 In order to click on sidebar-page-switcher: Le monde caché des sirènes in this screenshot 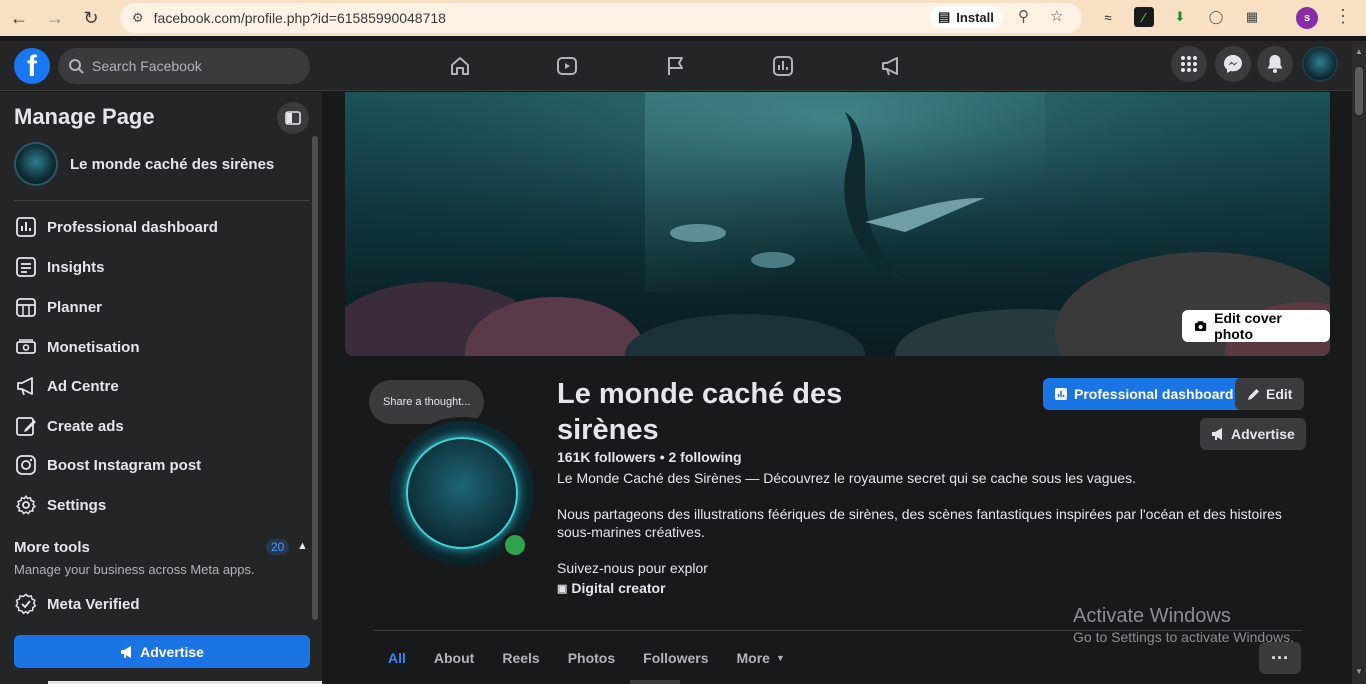, I will do `click(144, 164)`.